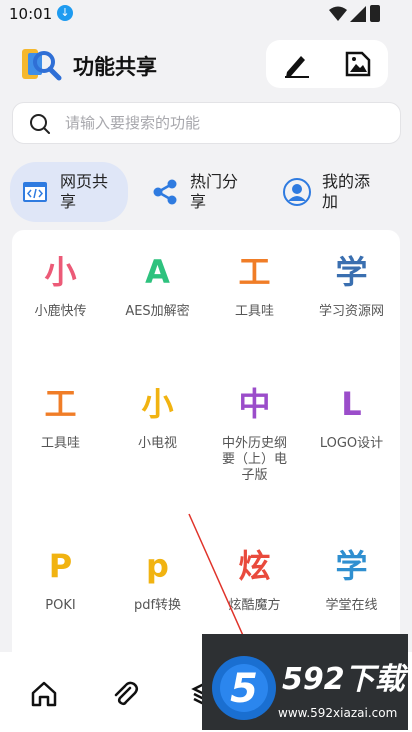 The image size is (412, 732). I want to click on signal-icon, so click(358, 14).